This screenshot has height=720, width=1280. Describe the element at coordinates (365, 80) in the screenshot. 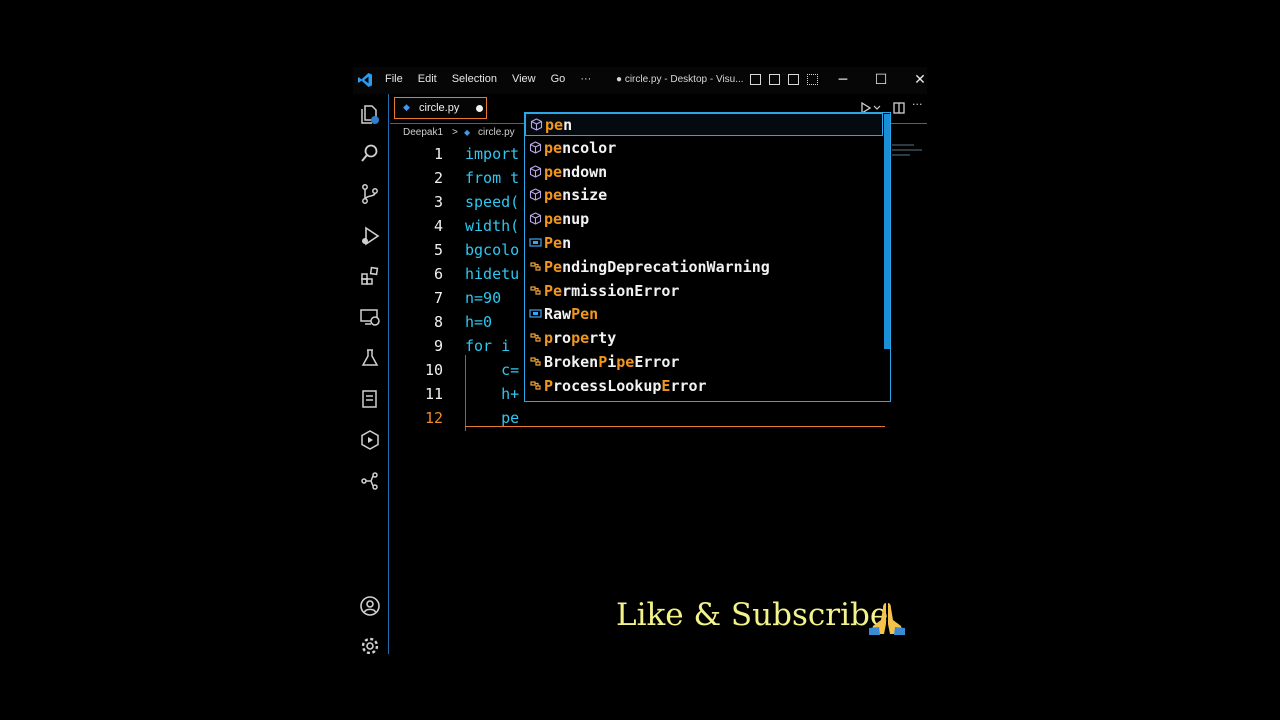

I see `vscode-logo-icon` at that location.